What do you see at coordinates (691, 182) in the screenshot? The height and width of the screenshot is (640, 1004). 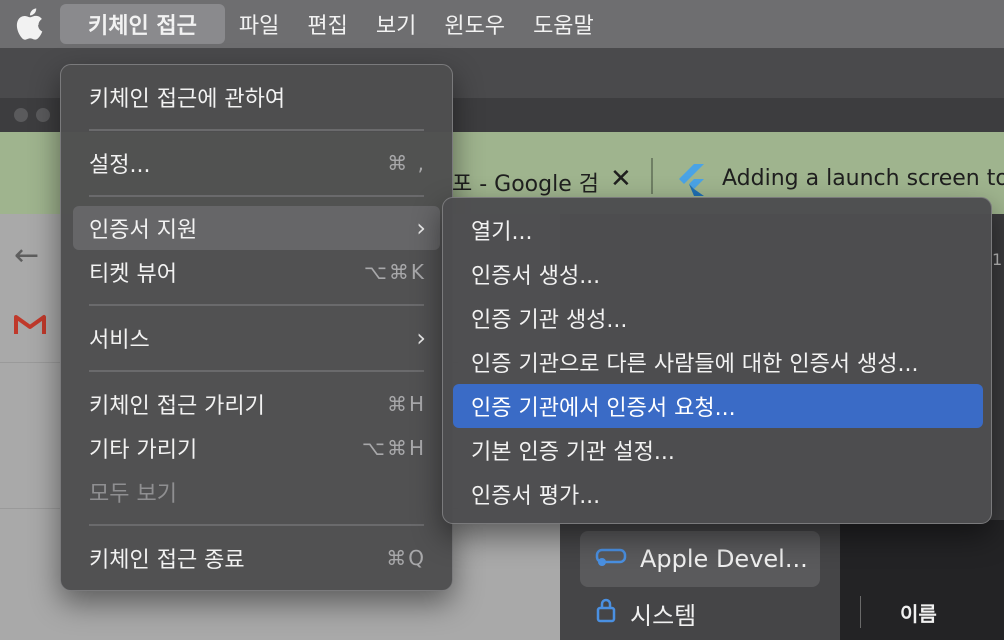 I see `flutter-logo-icon` at bounding box center [691, 182].